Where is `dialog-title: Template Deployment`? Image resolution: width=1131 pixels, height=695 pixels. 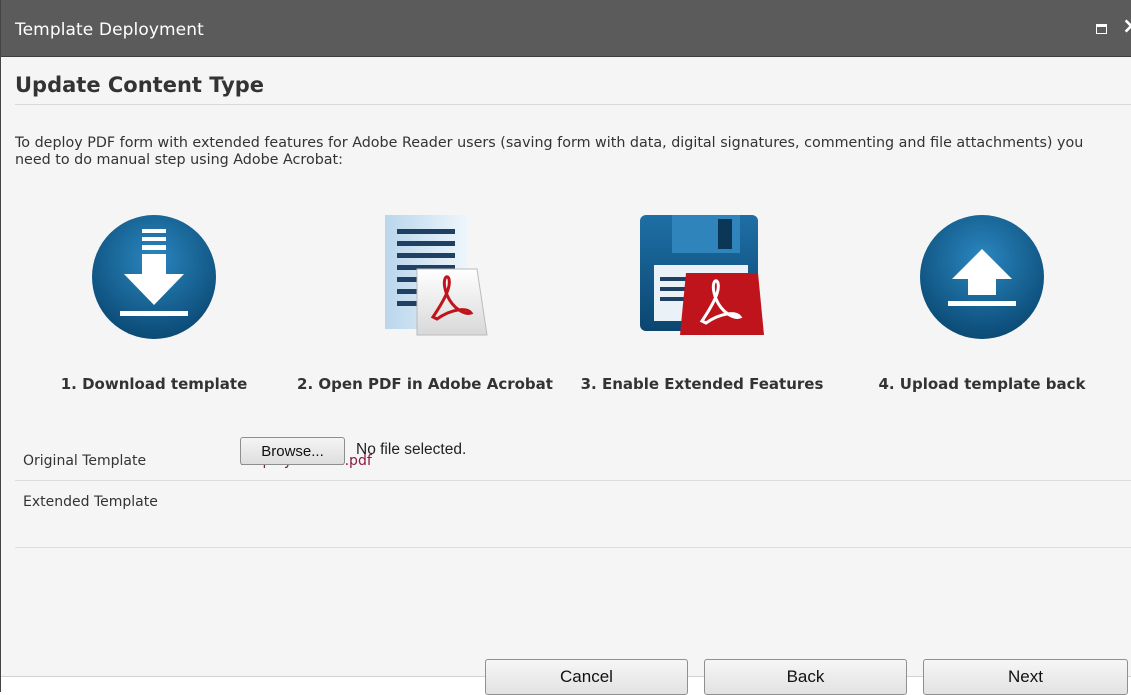 dialog-title: Template Deployment is located at coordinates (109, 30).